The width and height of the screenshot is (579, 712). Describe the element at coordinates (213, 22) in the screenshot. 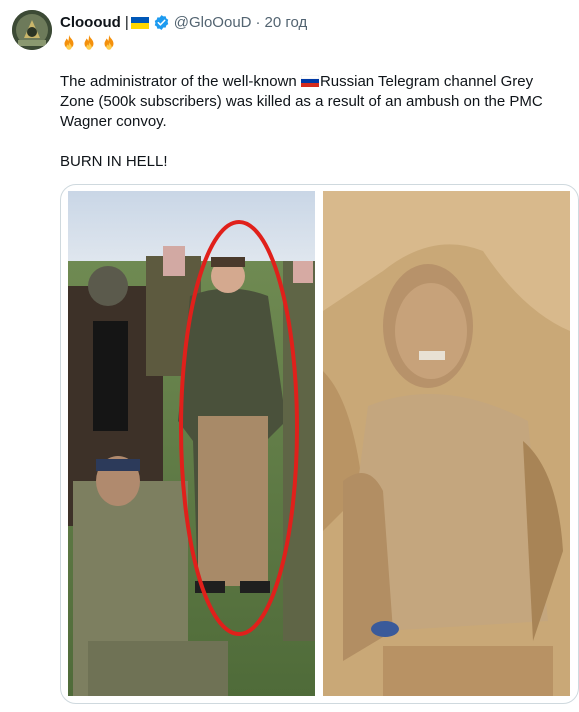

I see `author-handle: @GloOouD` at that location.